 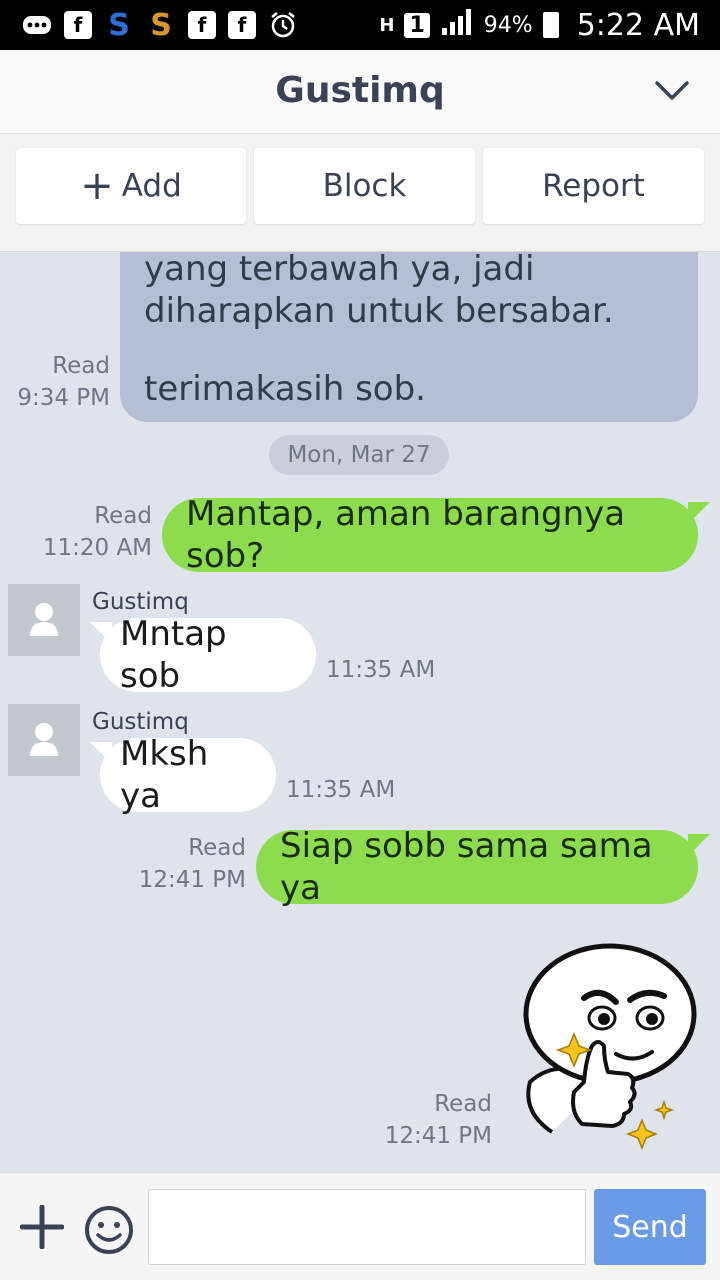 What do you see at coordinates (607, 1057) in the screenshot?
I see `thumbs-up-sticker` at bounding box center [607, 1057].